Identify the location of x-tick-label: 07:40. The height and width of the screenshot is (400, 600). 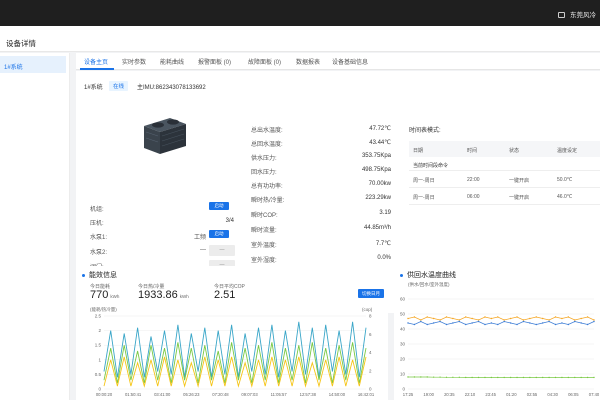
(594, 394).